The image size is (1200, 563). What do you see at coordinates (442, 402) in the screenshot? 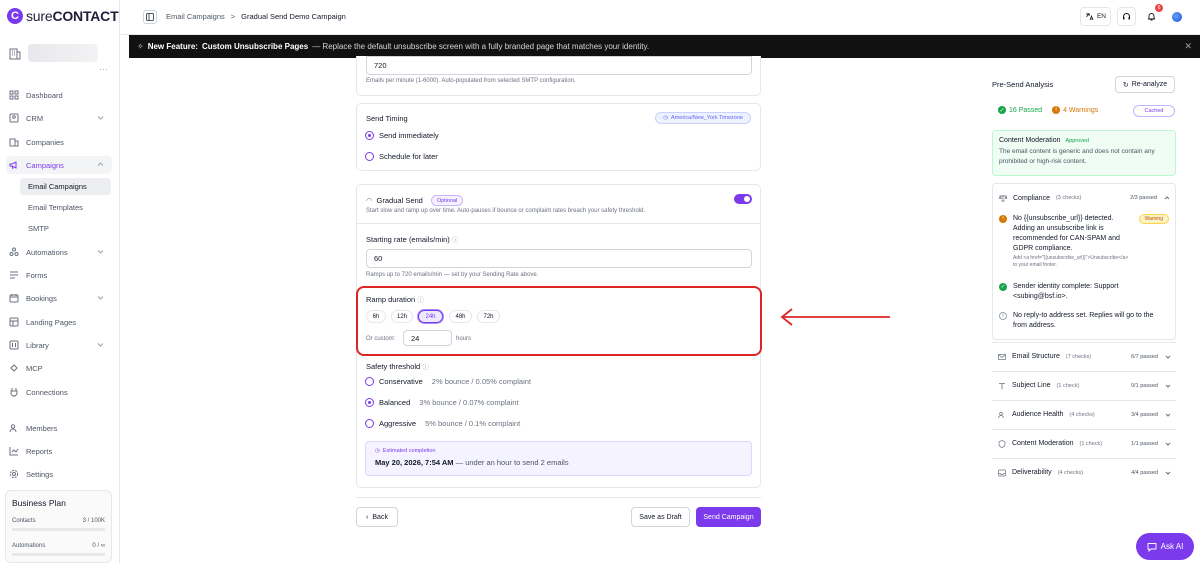
I see `safety-option-balanced: Balanced 3% bounce / 0.07% complaint` at bounding box center [442, 402].